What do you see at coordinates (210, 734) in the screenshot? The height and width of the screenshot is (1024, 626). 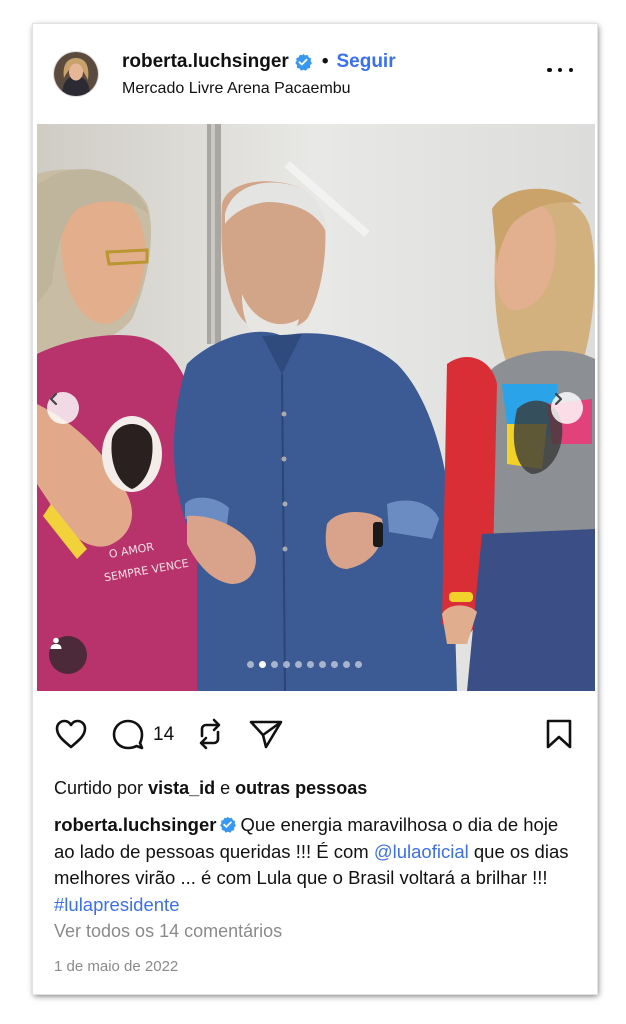 I see `repost-icon` at bounding box center [210, 734].